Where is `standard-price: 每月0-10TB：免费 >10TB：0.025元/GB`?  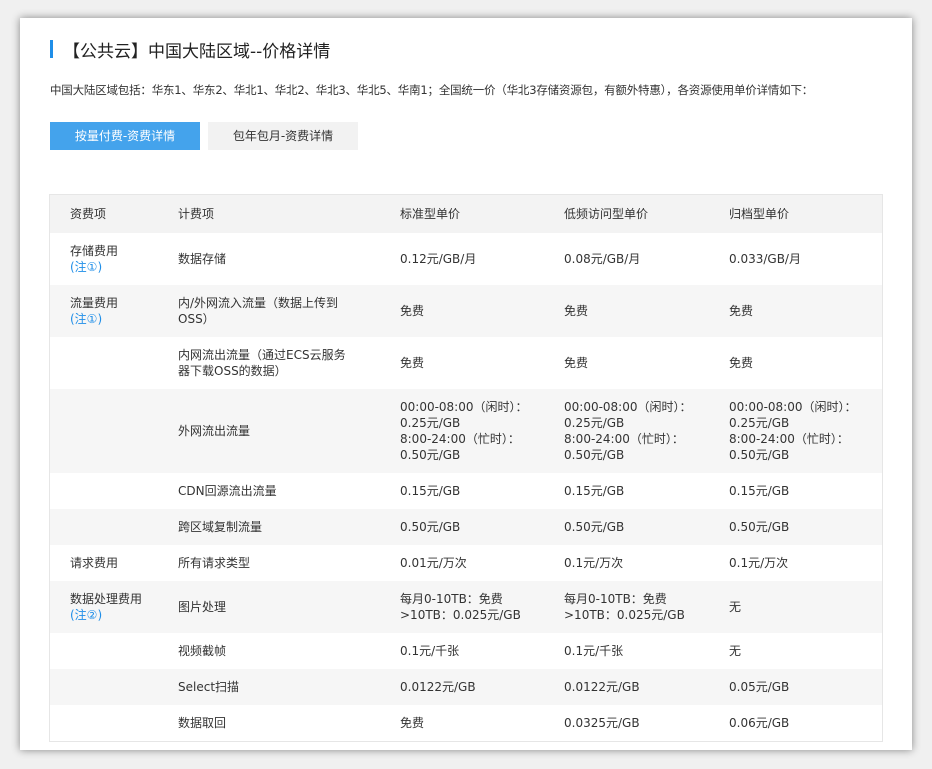 standard-price: 每月0-10TB：免费 >10TB：0.025元/GB is located at coordinates (460, 607).